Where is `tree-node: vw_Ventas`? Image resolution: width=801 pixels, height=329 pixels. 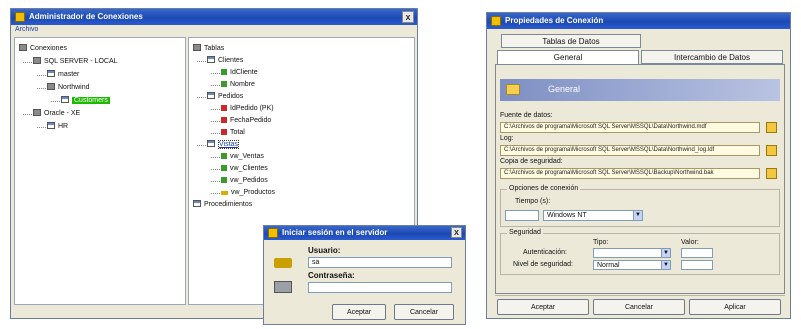
tree-node: vw_Ventas is located at coordinates (242, 157).